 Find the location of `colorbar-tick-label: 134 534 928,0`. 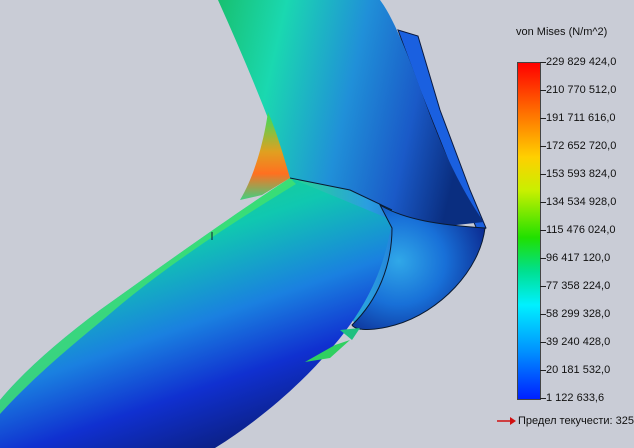

colorbar-tick-label: 134 534 928,0 is located at coordinates (581, 202).